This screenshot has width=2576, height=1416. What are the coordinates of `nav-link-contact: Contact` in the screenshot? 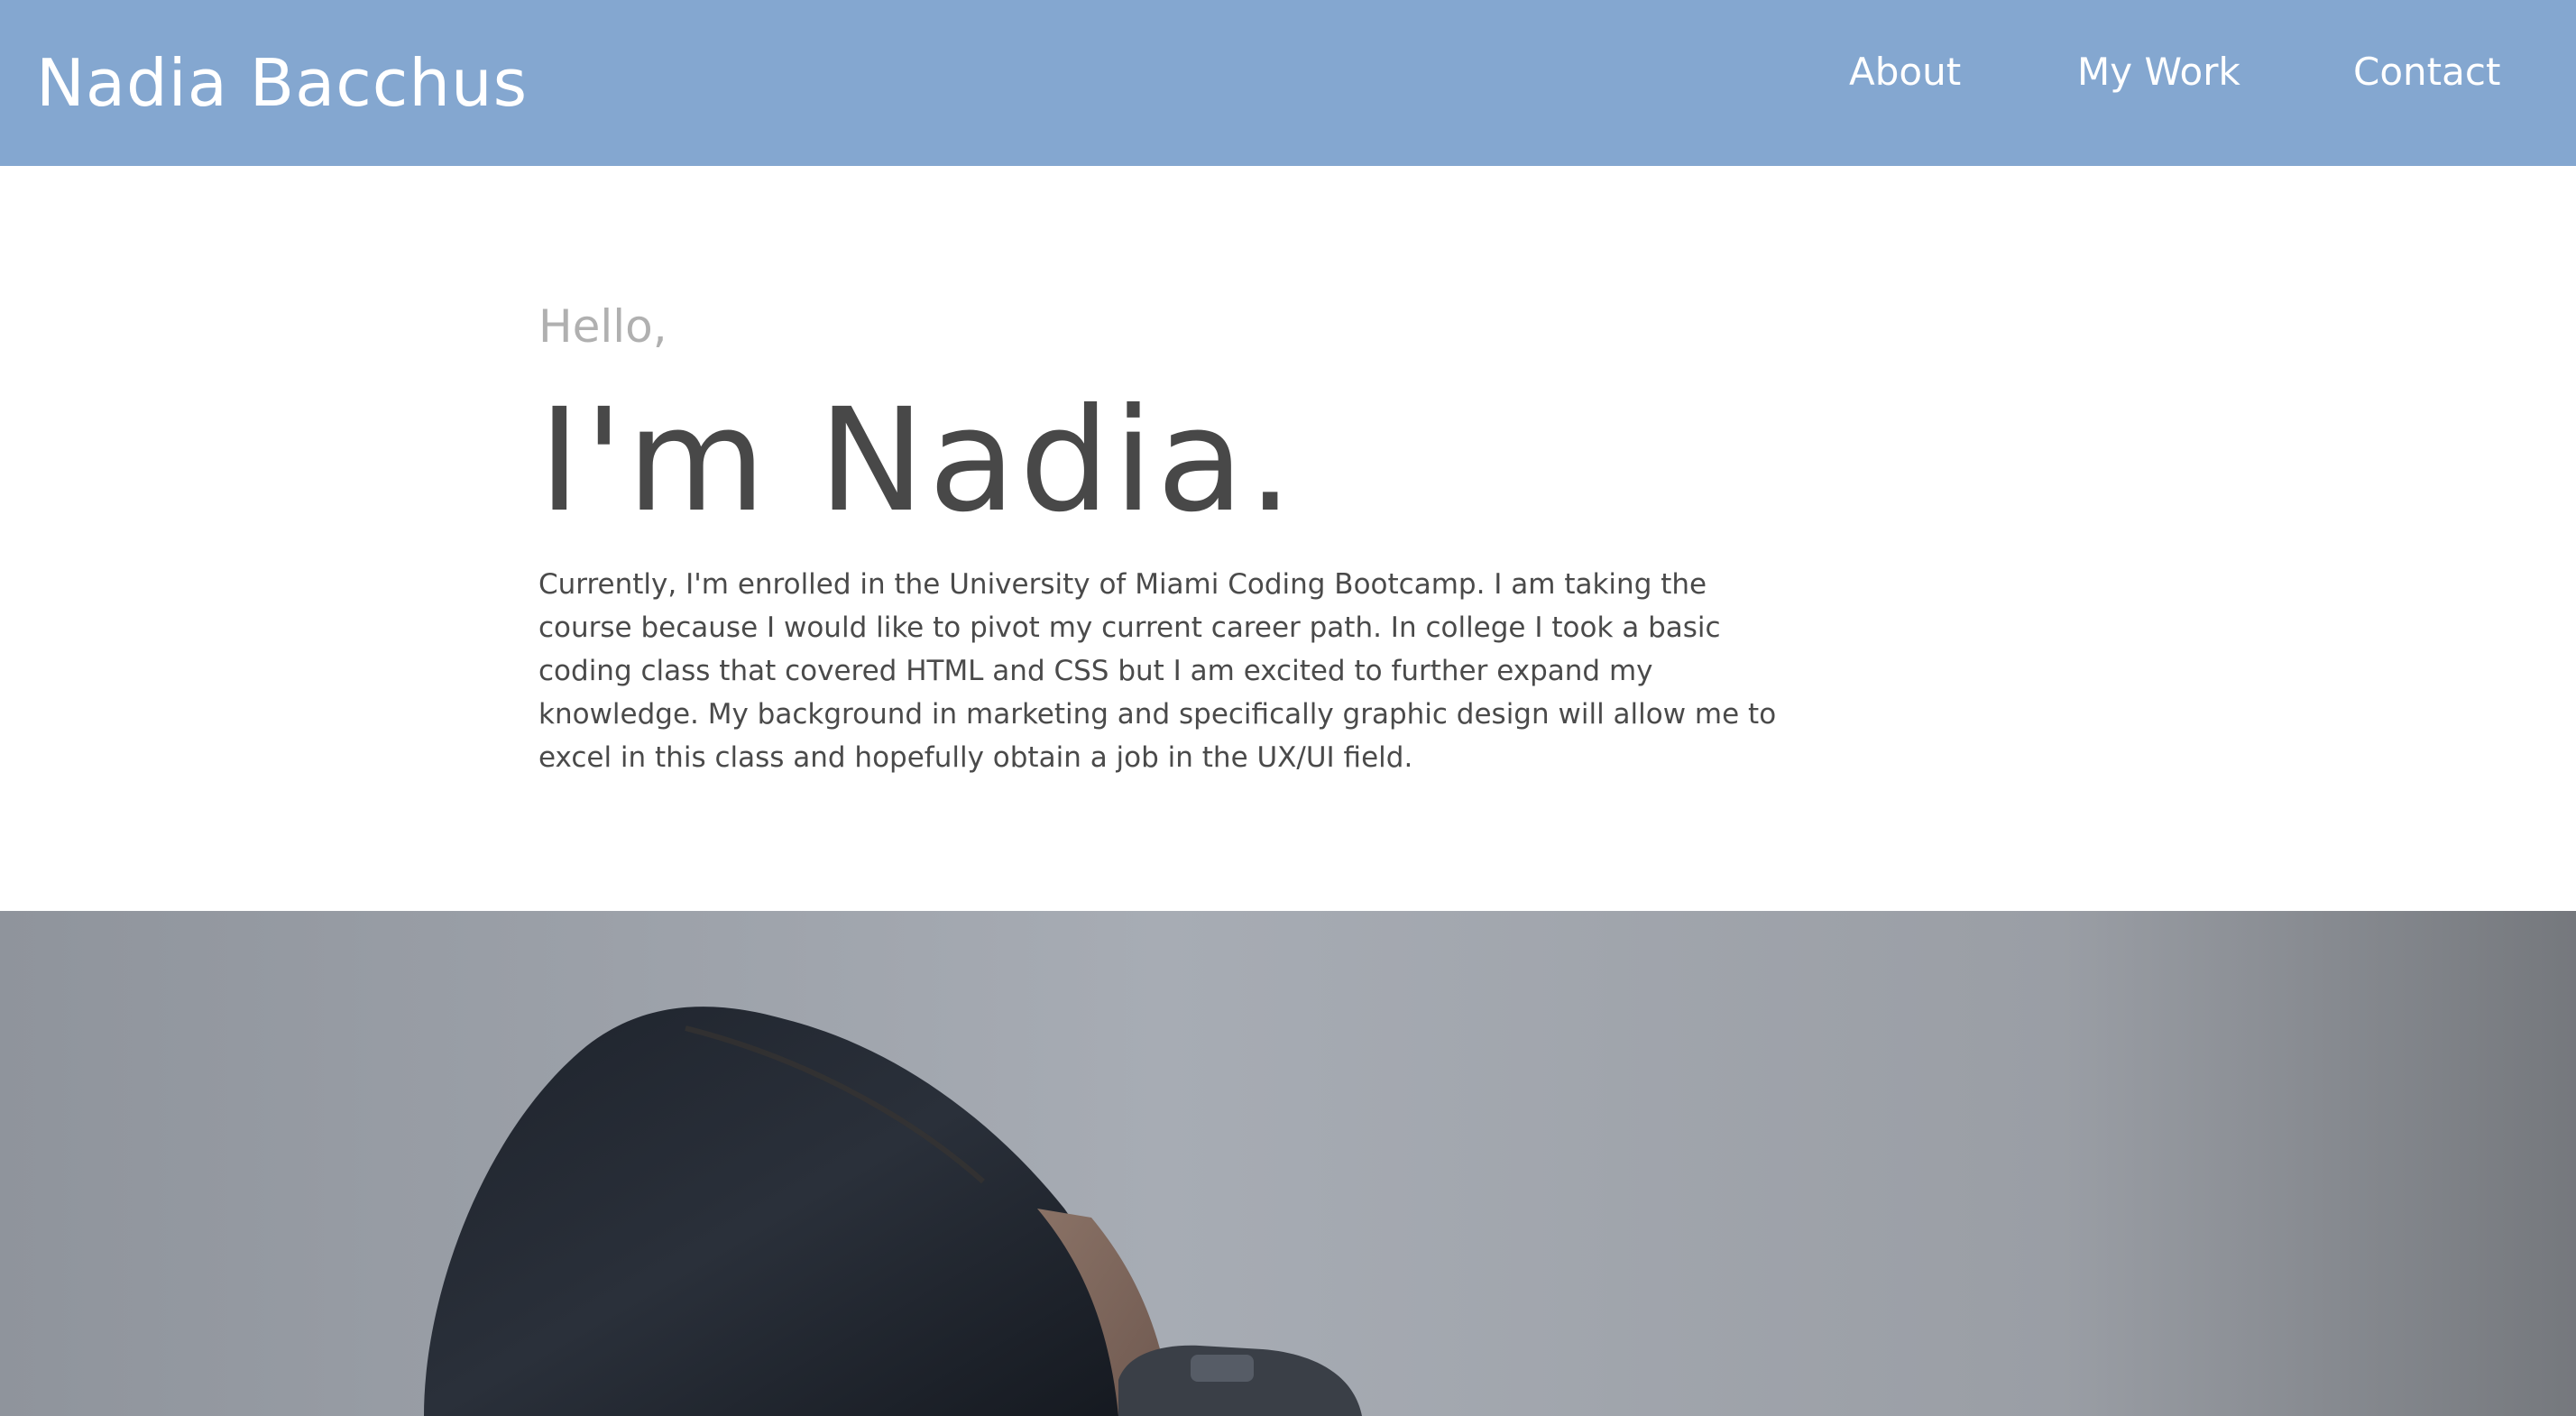 It's located at (2426, 72).